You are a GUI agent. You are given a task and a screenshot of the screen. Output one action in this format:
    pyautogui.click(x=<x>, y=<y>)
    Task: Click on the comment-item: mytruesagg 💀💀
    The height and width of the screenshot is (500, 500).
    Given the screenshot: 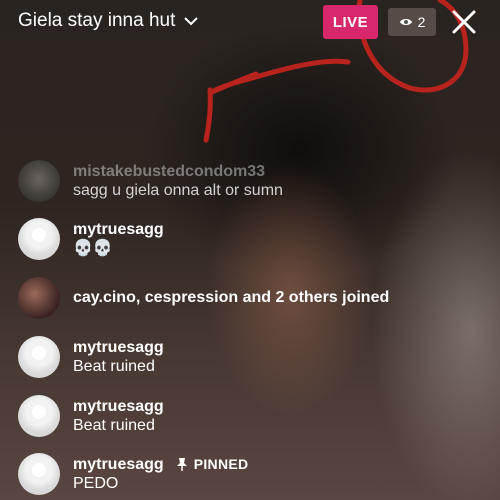 What is the action you would take?
    pyautogui.click(x=91, y=239)
    